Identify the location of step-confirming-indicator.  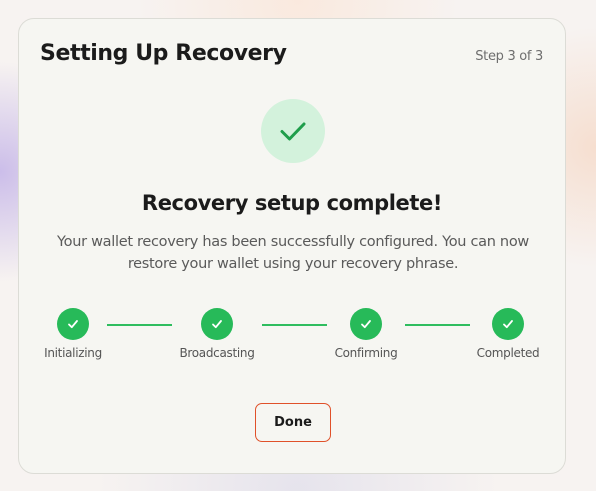
(366, 324).